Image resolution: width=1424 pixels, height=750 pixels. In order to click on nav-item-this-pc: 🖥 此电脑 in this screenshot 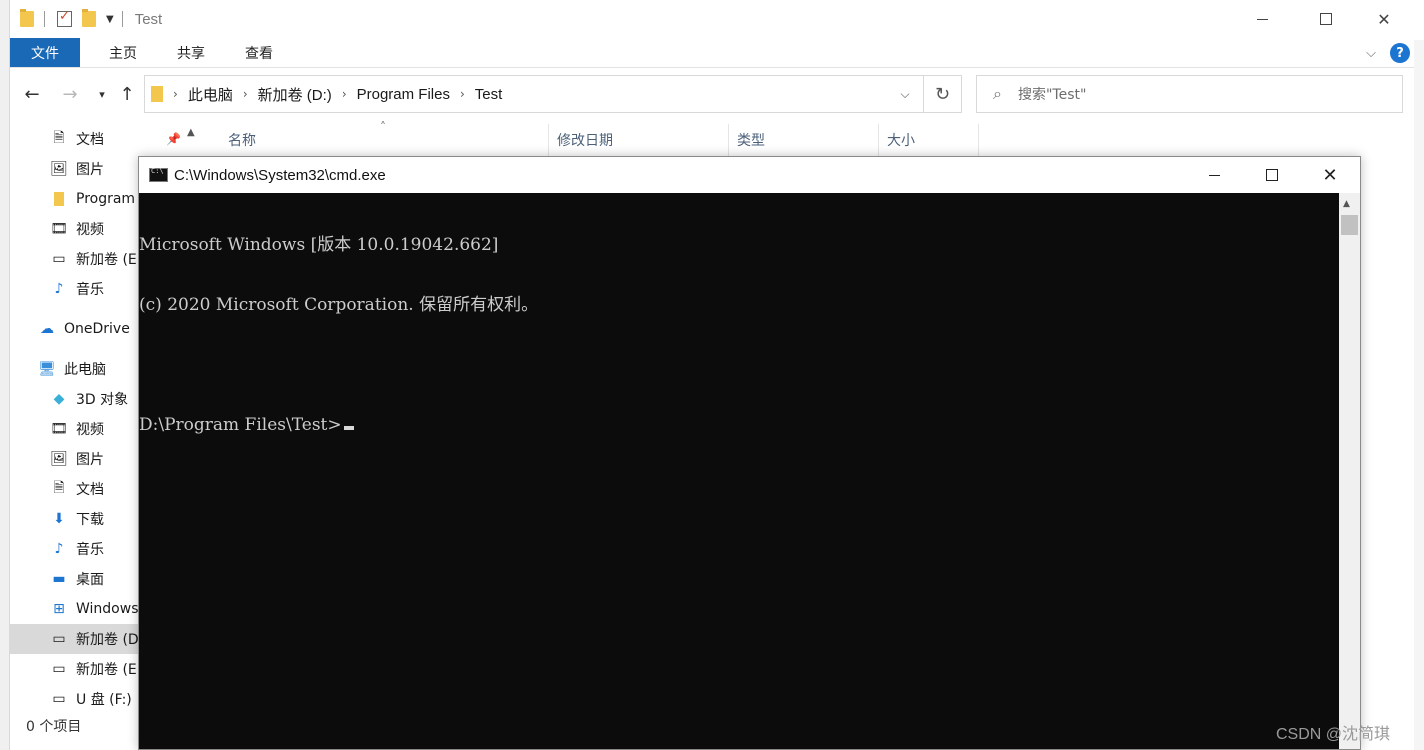, I will do `click(72, 369)`.